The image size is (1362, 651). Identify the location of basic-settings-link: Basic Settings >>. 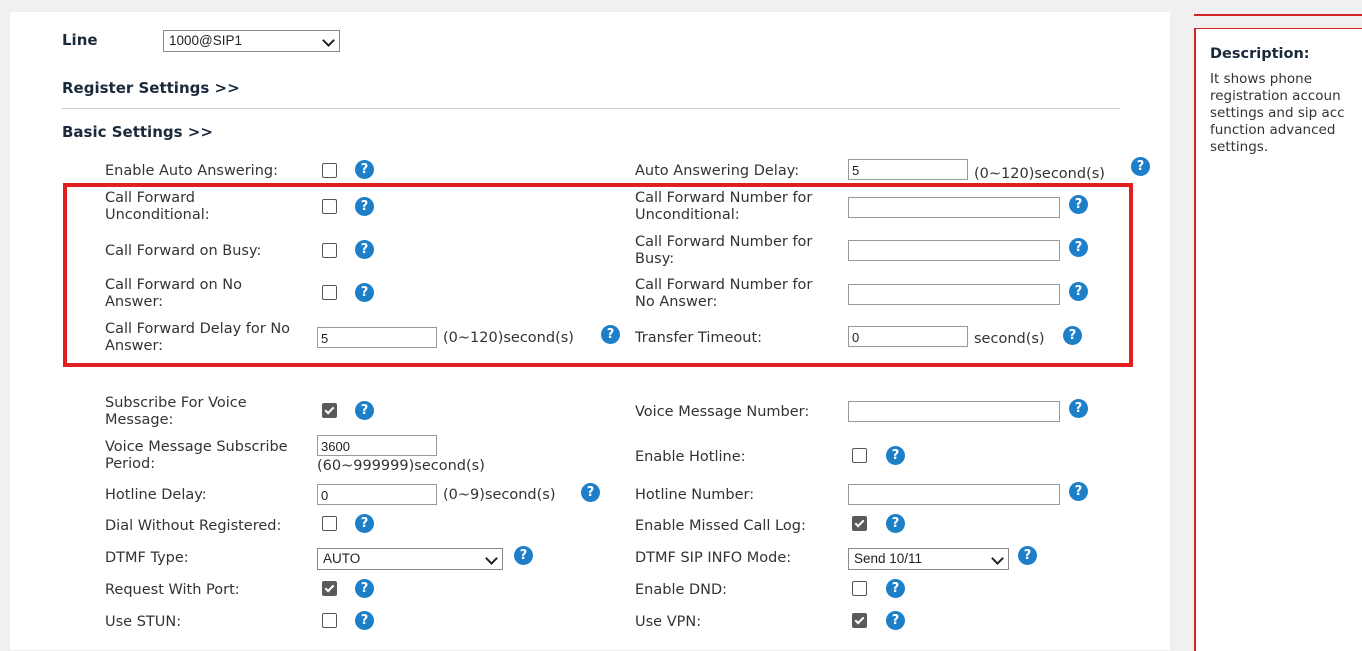
(137, 132).